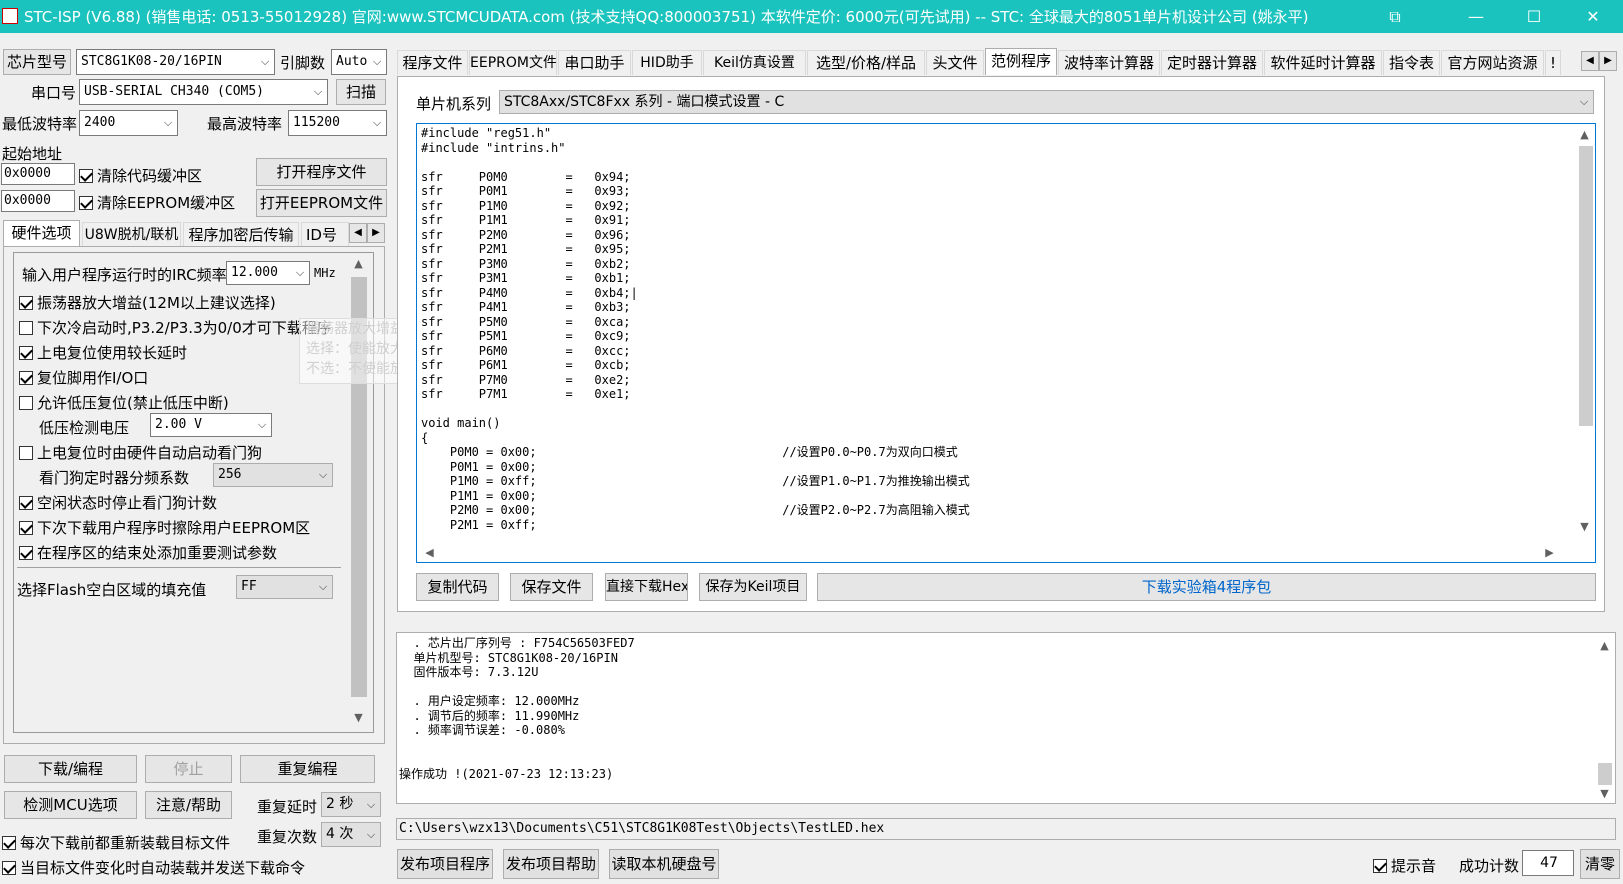 Image resolution: width=1623 pixels, height=884 pixels. What do you see at coordinates (273, 475) in the screenshot?
I see `wdt-prescaler-select: 256 ⌵` at bounding box center [273, 475].